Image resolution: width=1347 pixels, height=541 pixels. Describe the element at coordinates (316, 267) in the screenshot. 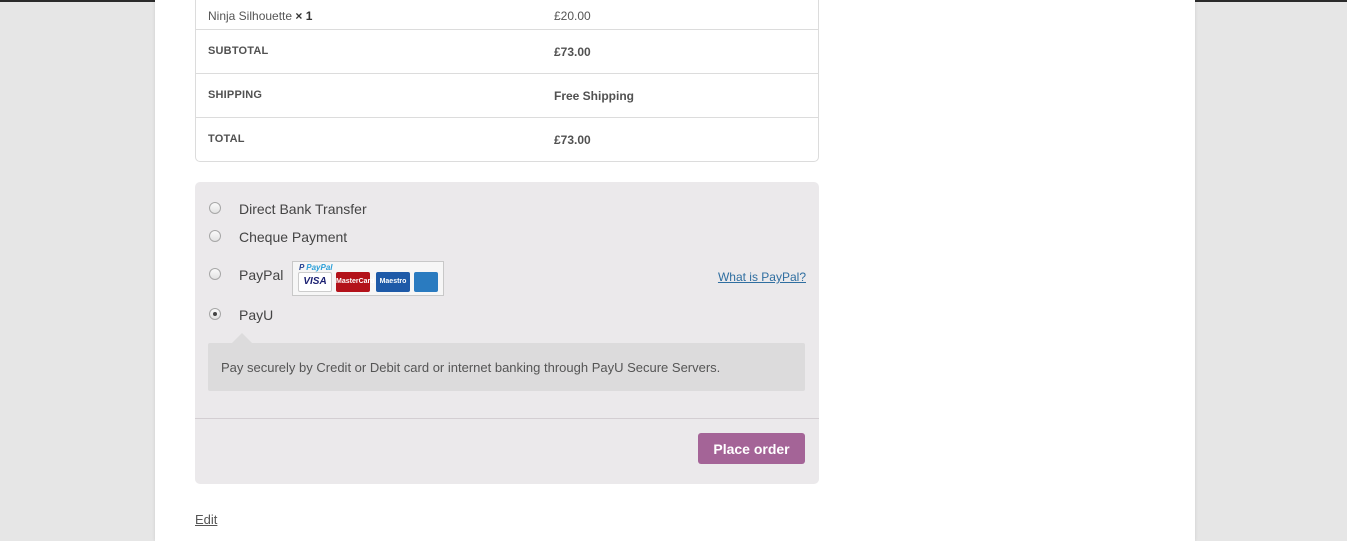

I see `paypal-logo-icon: P PayPal` at that location.